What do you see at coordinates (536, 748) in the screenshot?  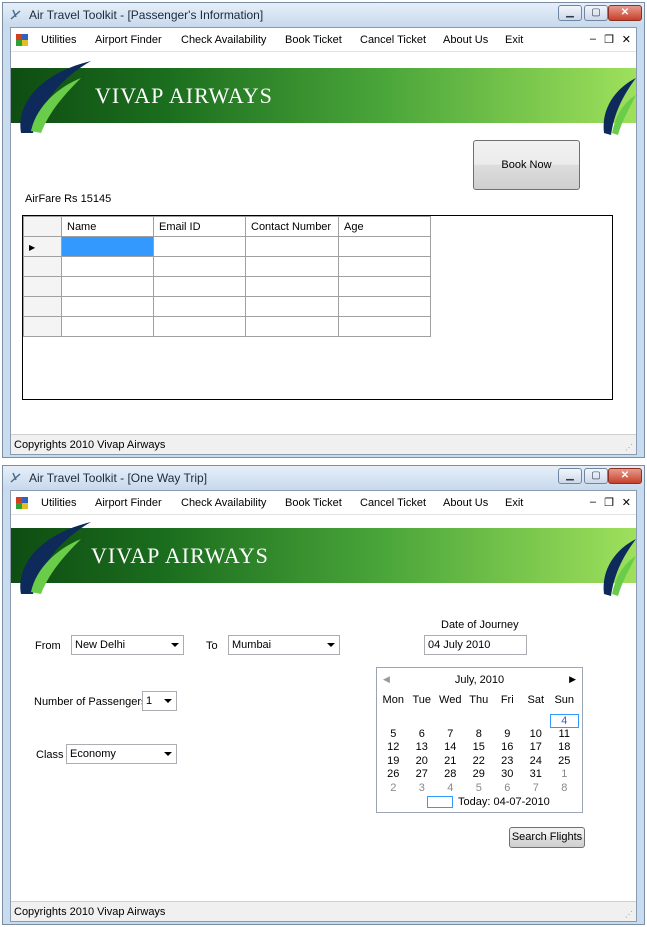 I see `calendar-day: 17` at bounding box center [536, 748].